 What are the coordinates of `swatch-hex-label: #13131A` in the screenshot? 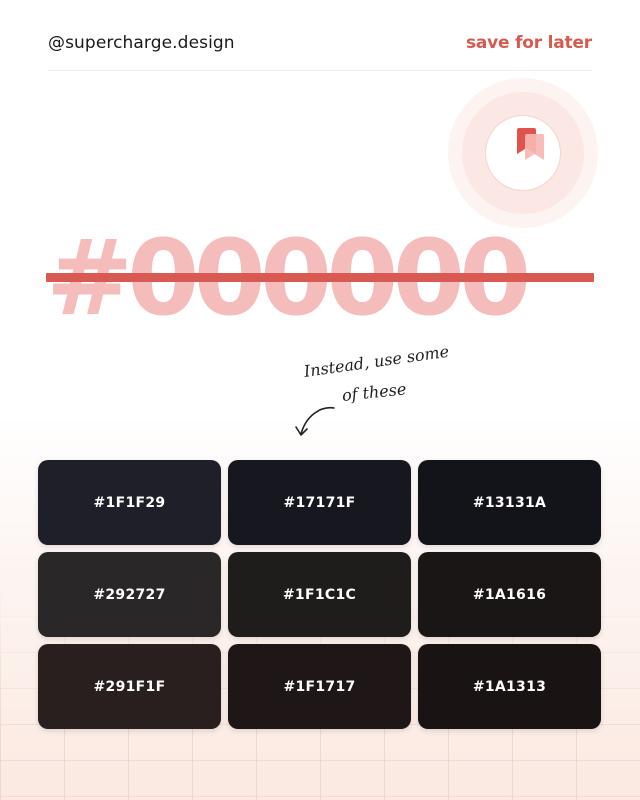 It's located at (509, 502).